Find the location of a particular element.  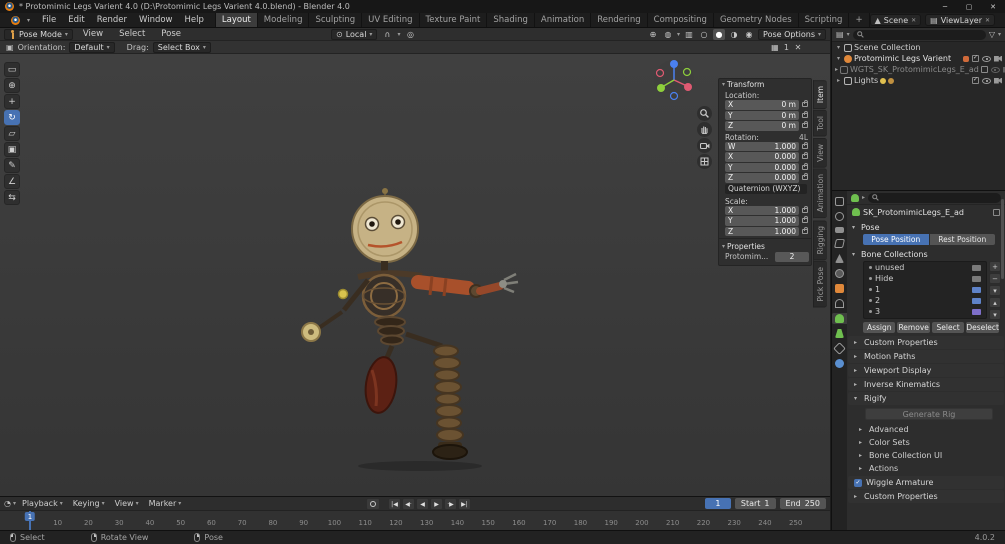

outliner-display-mode-icon: ▤ is located at coordinates (840, 34).